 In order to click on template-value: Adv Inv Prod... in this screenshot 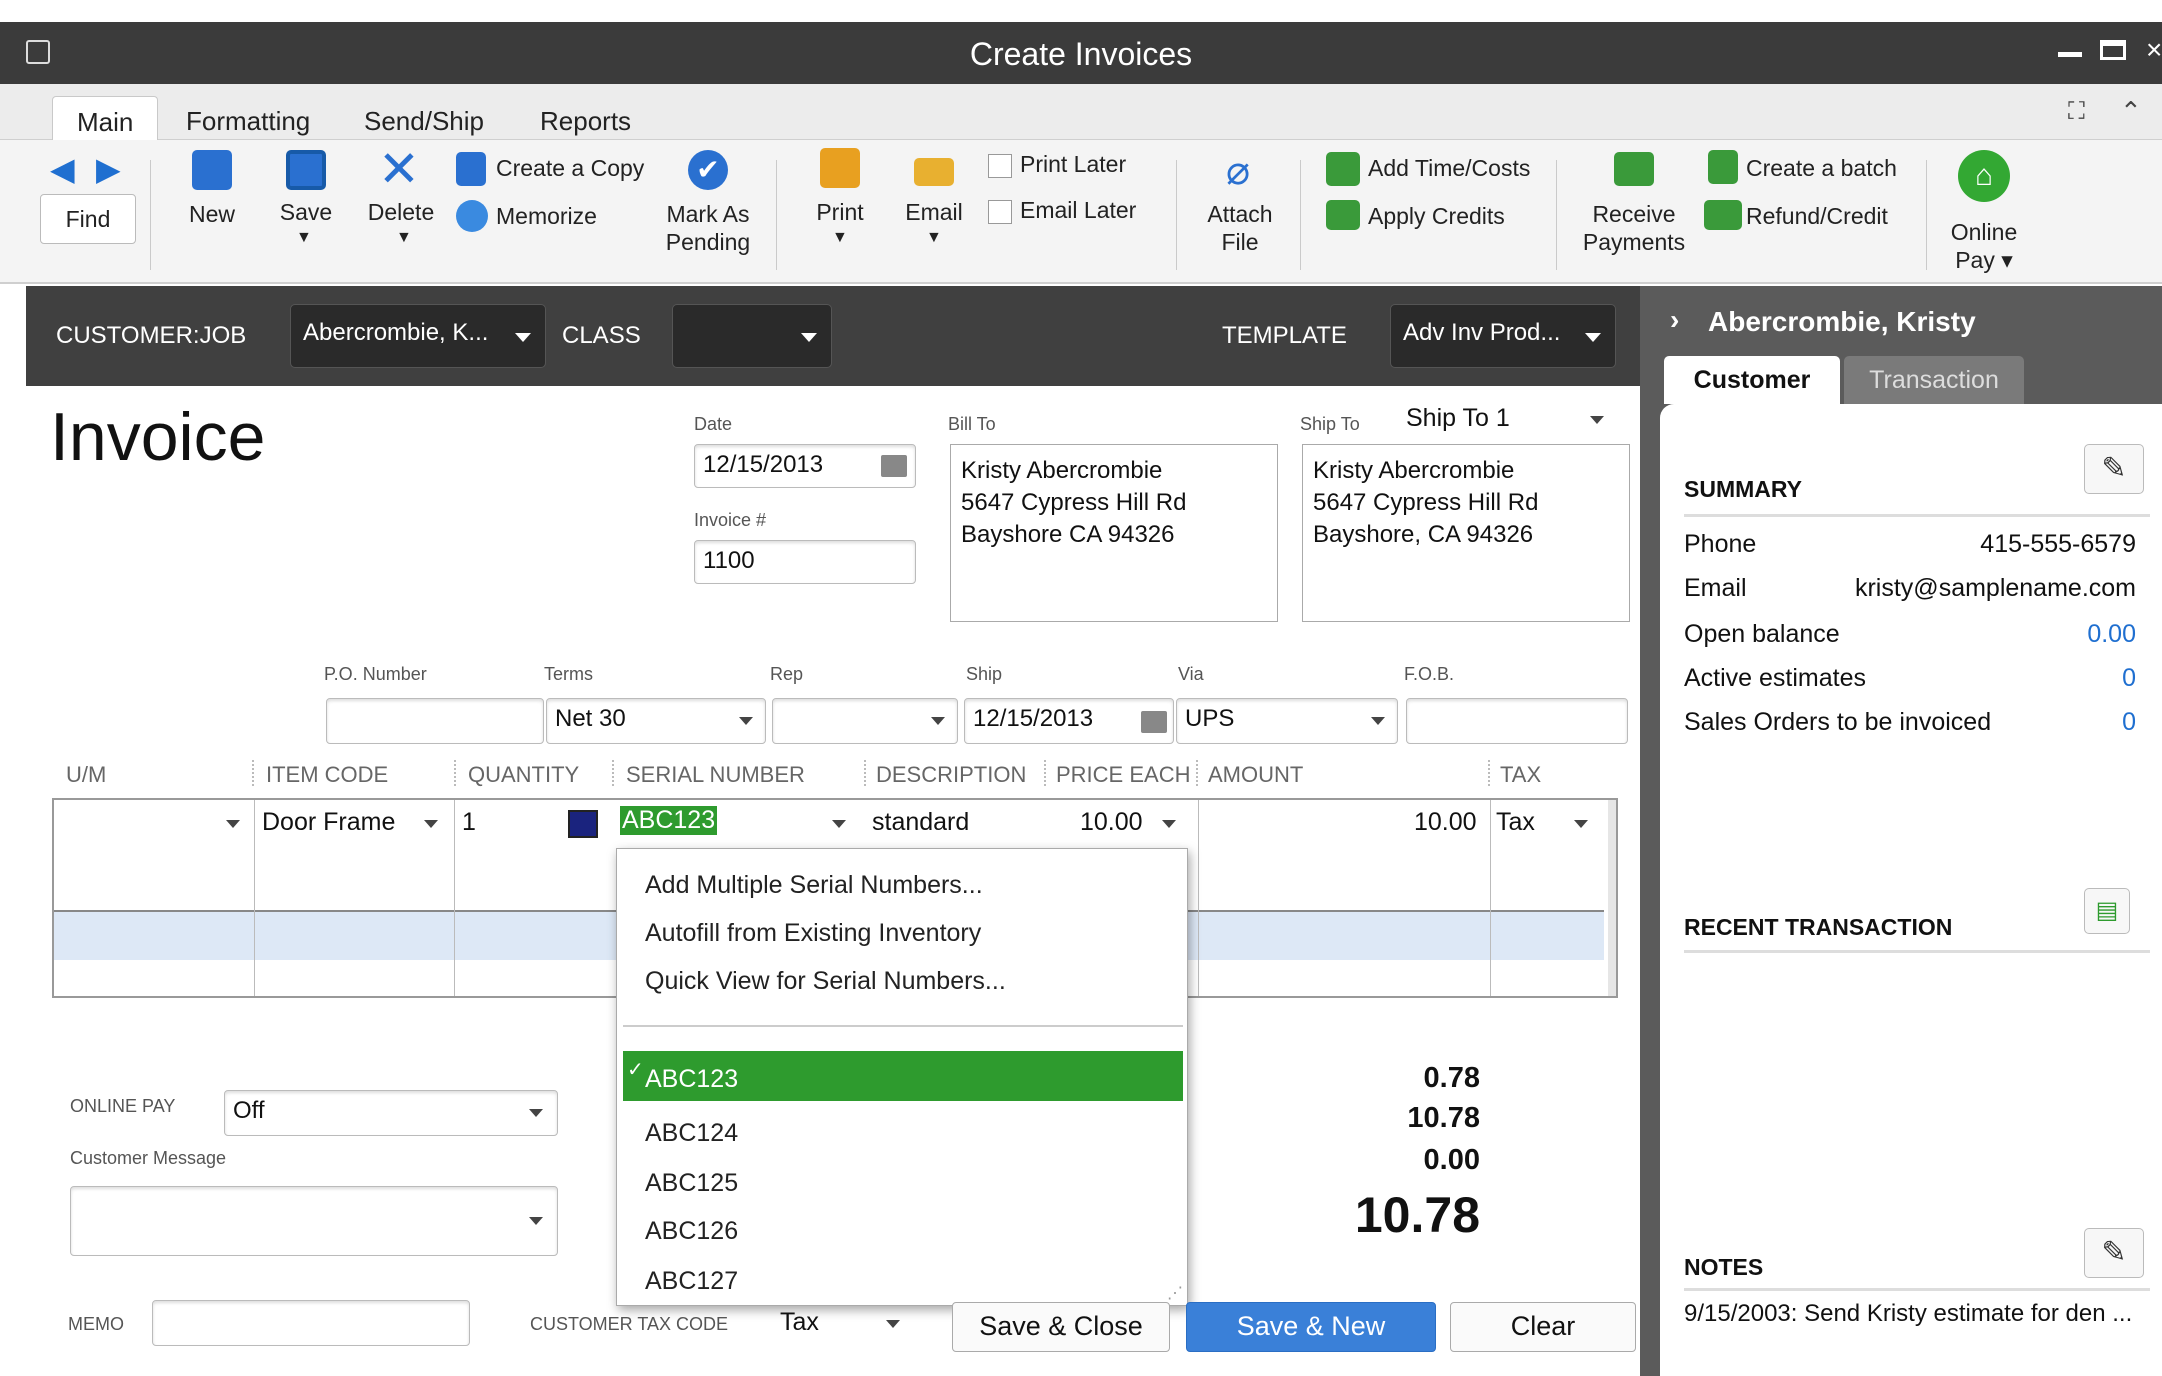, I will do `click(1482, 332)`.